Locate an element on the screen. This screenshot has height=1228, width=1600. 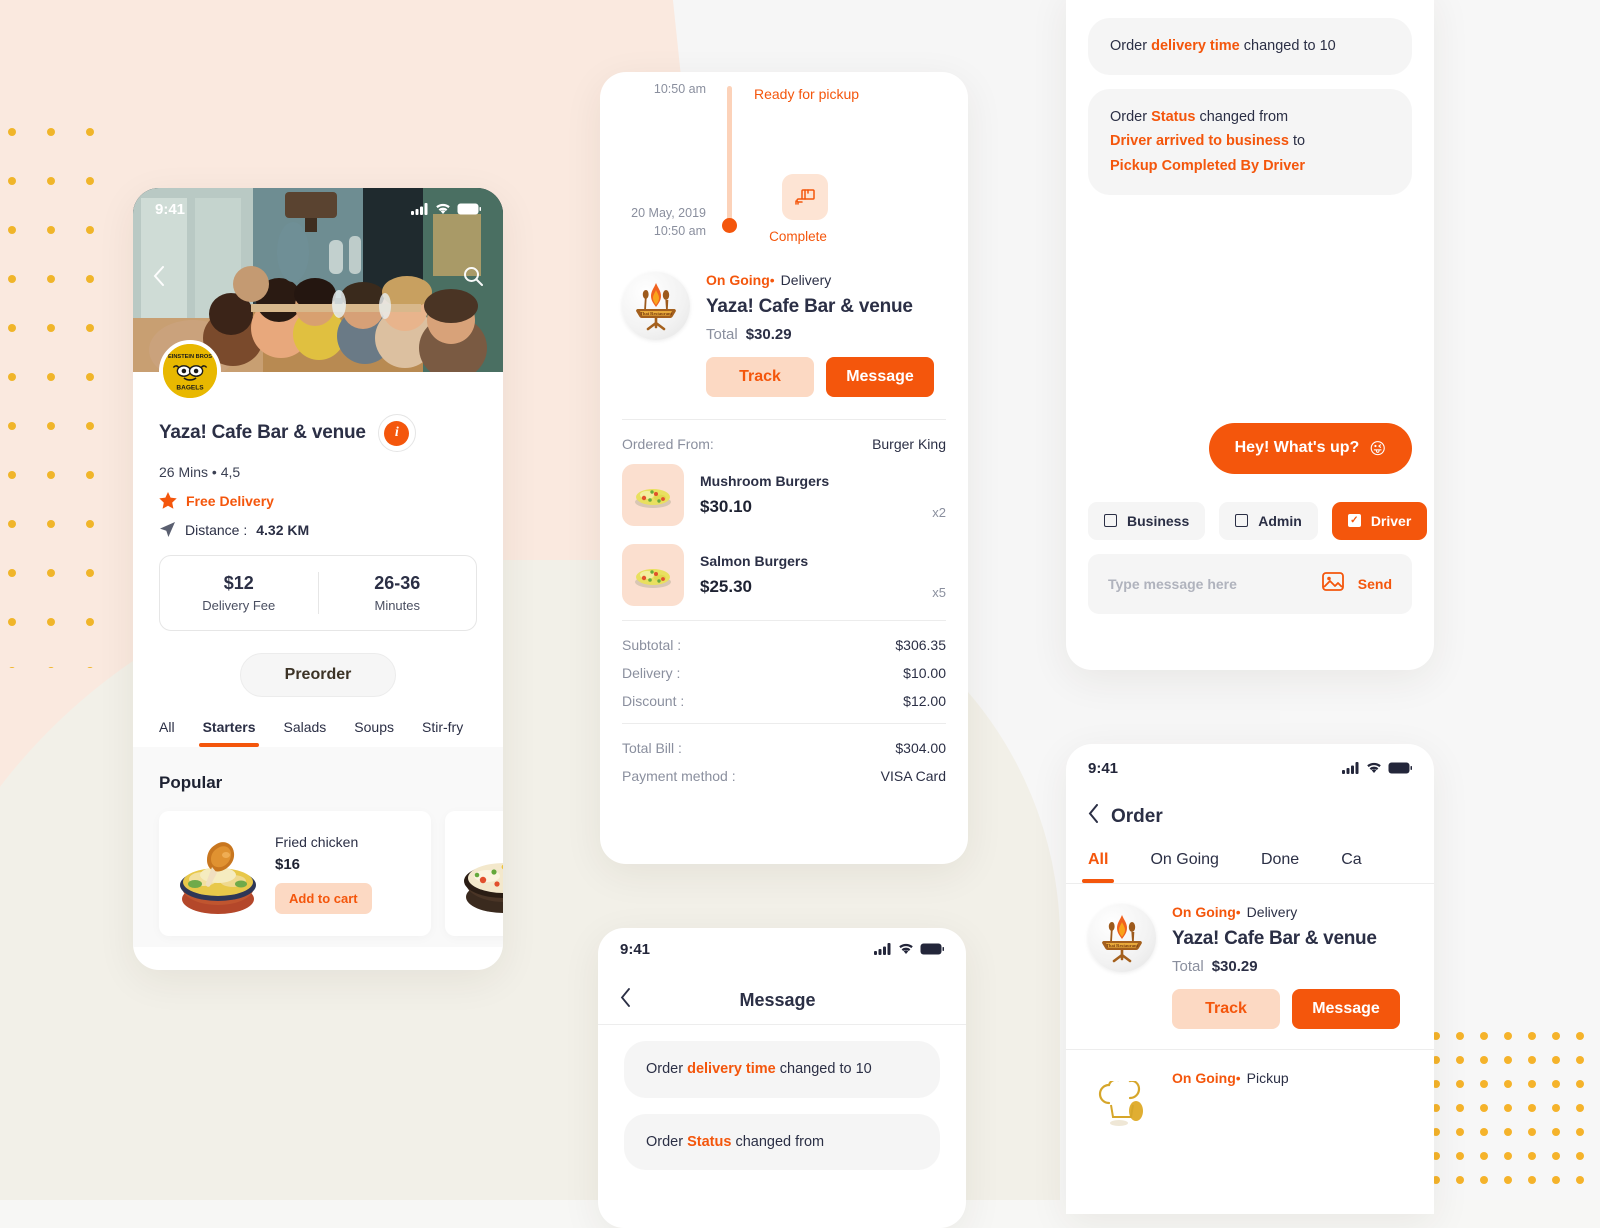
order-meta: On Going• Pickup is located at coordinates (1292, 1104).